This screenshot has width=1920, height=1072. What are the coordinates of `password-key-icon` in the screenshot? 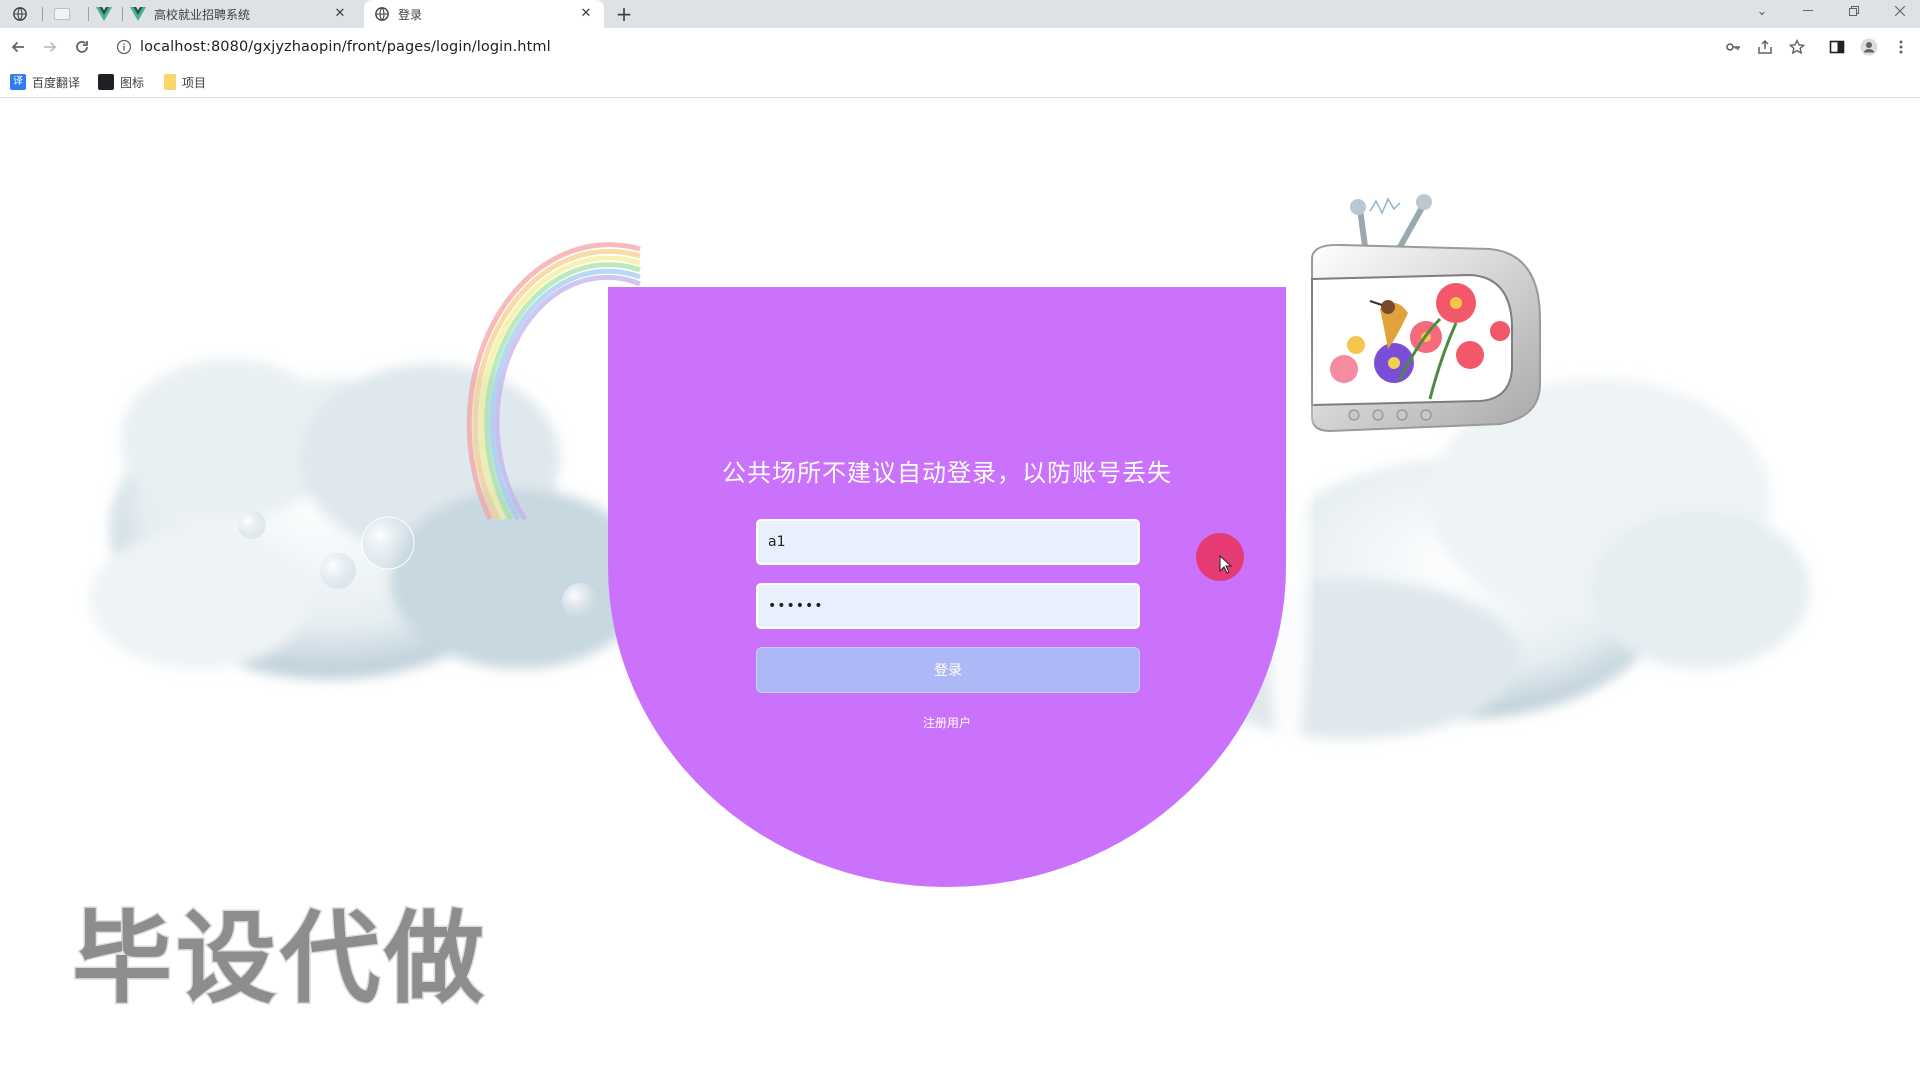 It's located at (1733, 47).